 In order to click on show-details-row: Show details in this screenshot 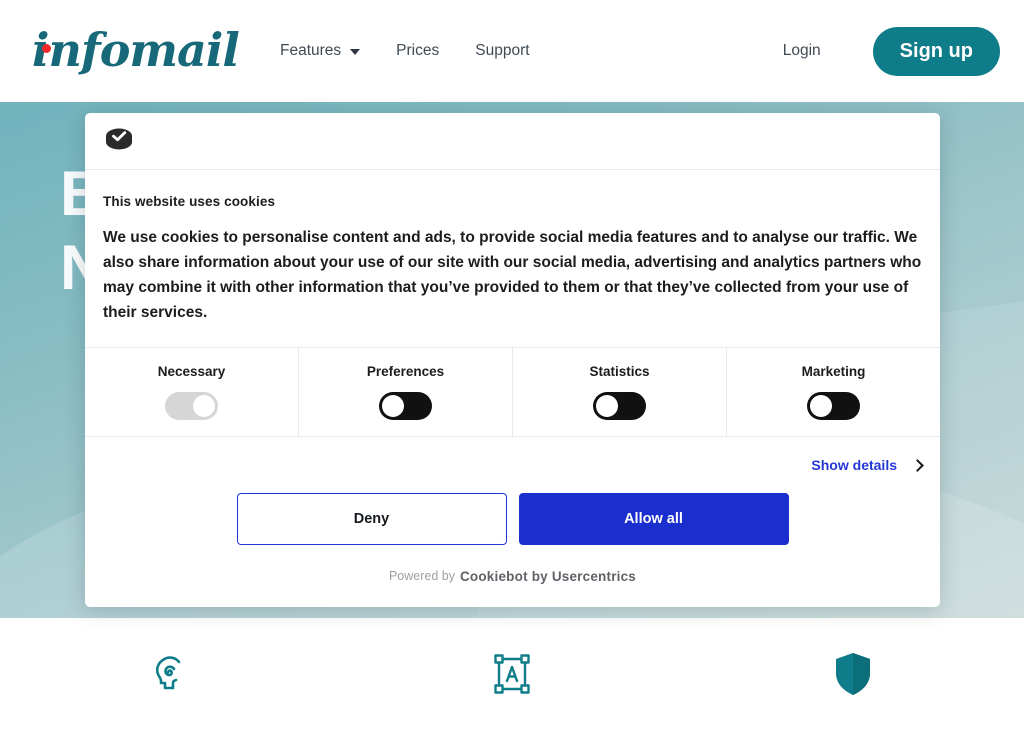, I will do `click(512, 465)`.